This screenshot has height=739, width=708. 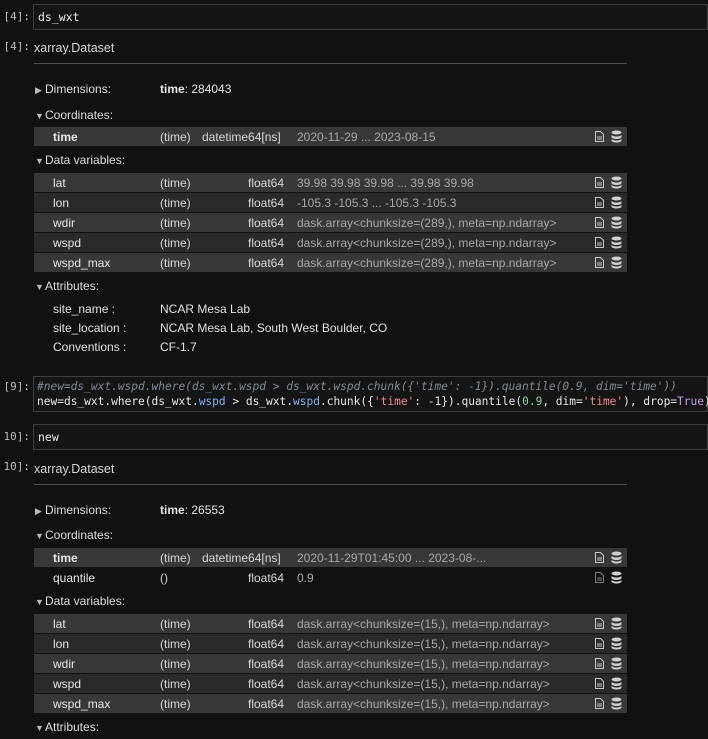 What do you see at coordinates (17, 436) in the screenshot?
I see `input-prompt: 10]:` at bounding box center [17, 436].